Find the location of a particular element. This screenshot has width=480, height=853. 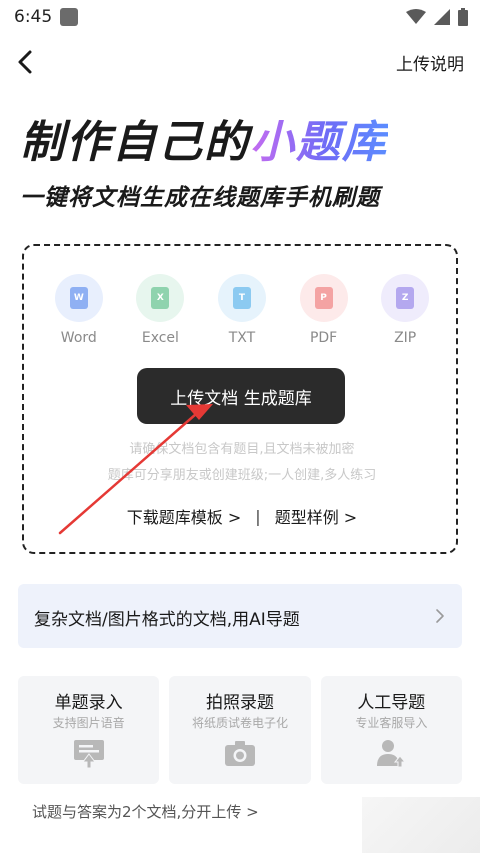

file-type-txt: T TXT is located at coordinates (242, 310).